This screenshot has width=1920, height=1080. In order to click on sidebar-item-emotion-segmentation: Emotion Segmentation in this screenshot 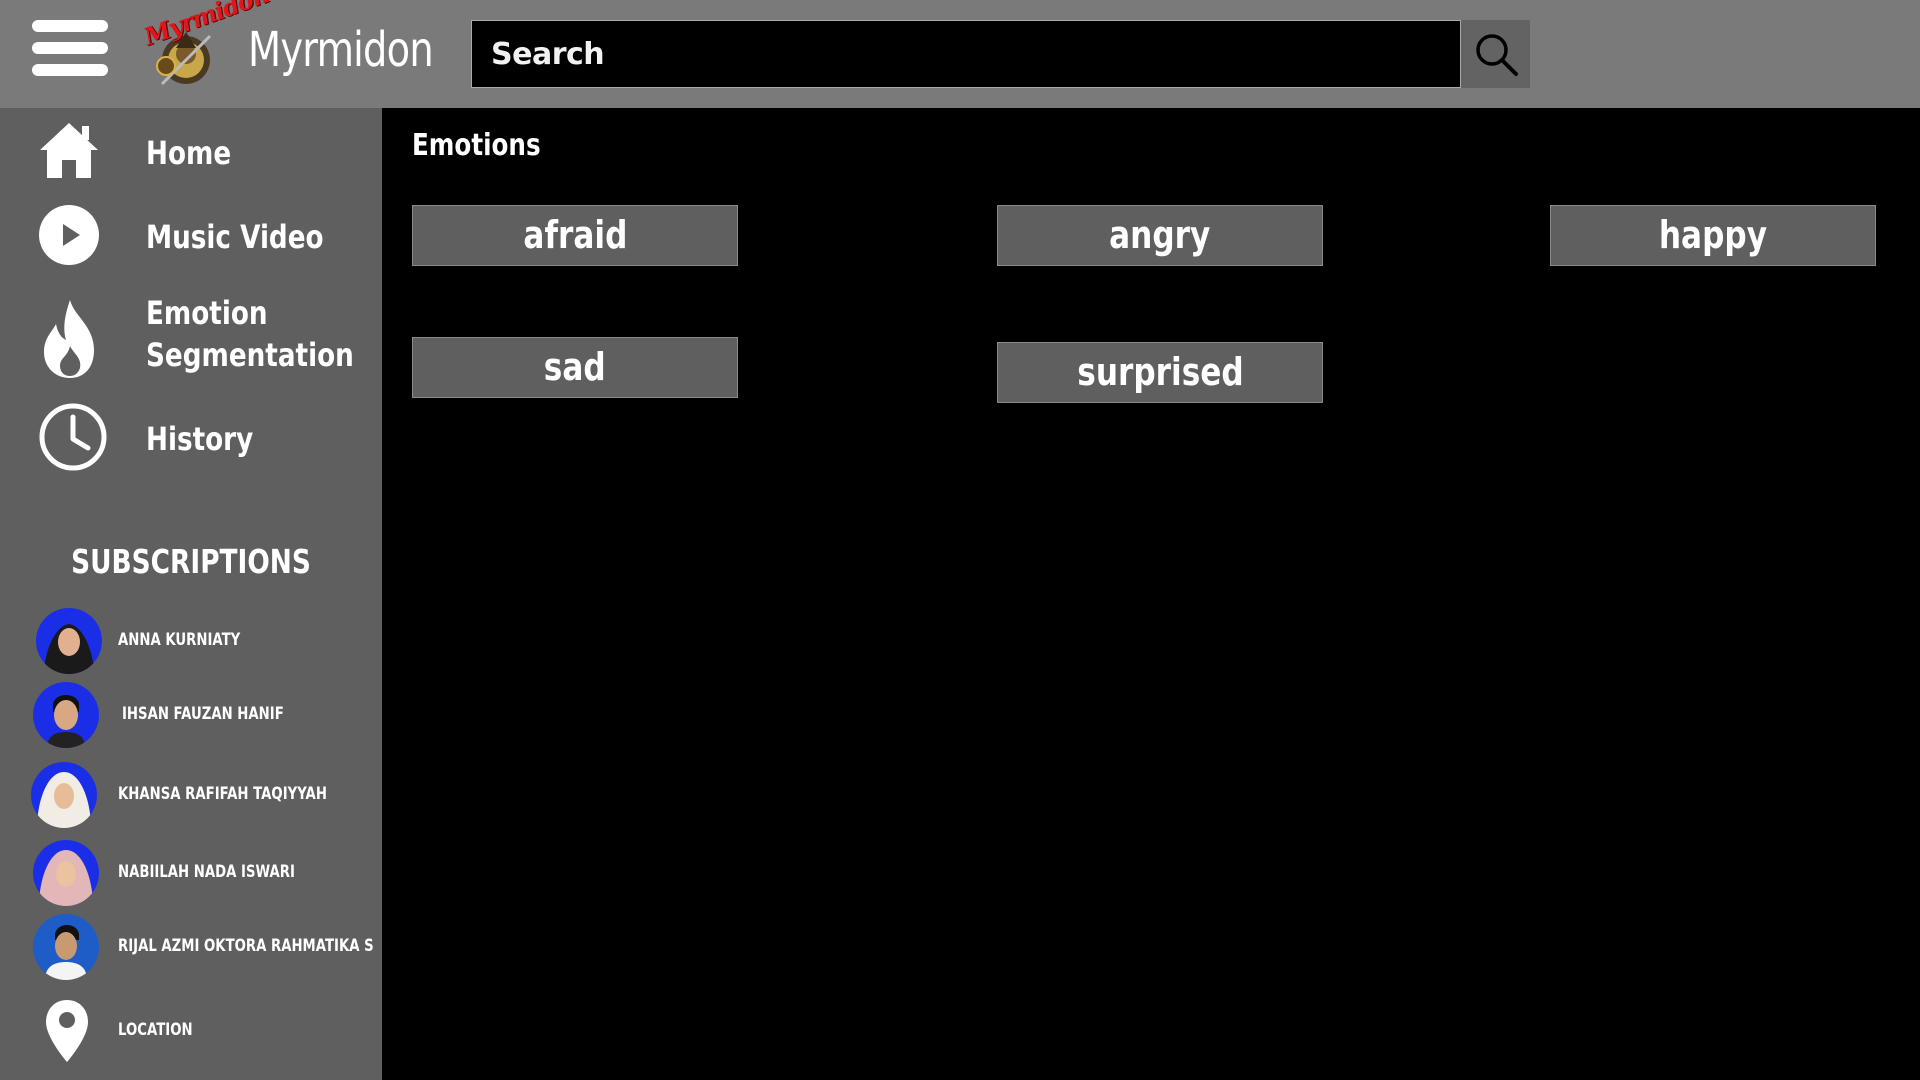, I will do `click(191, 336)`.